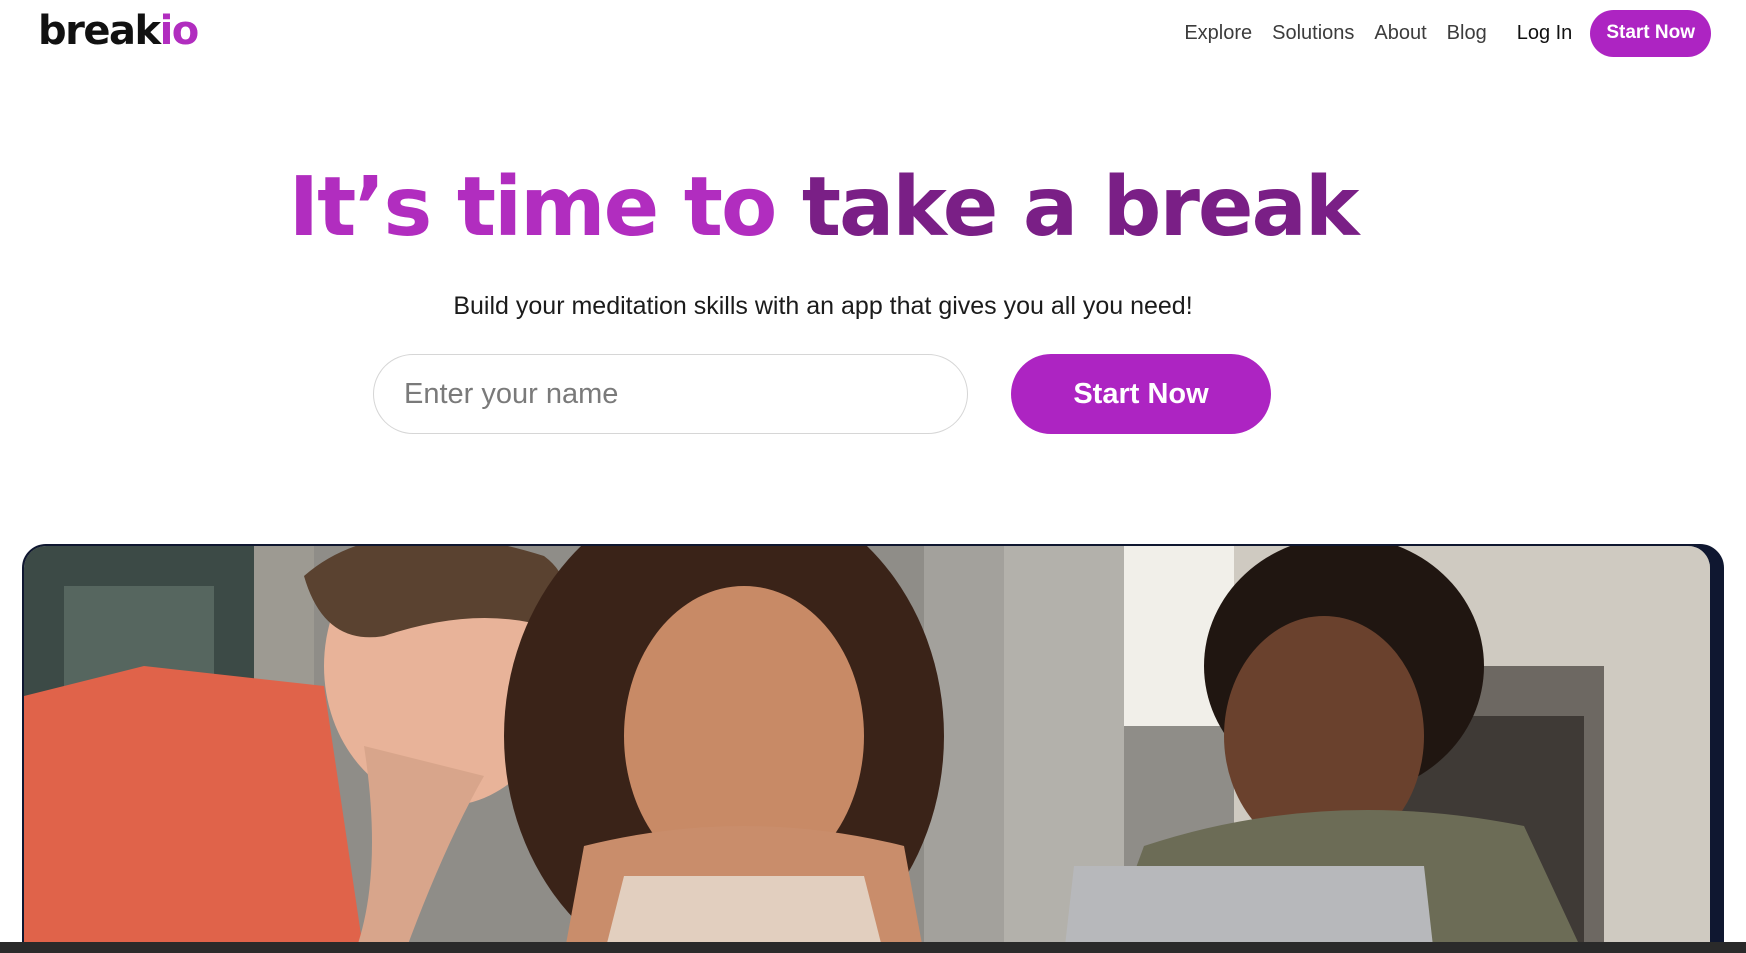  What do you see at coordinates (179, 31) in the screenshot?
I see `logo-part-io: io` at bounding box center [179, 31].